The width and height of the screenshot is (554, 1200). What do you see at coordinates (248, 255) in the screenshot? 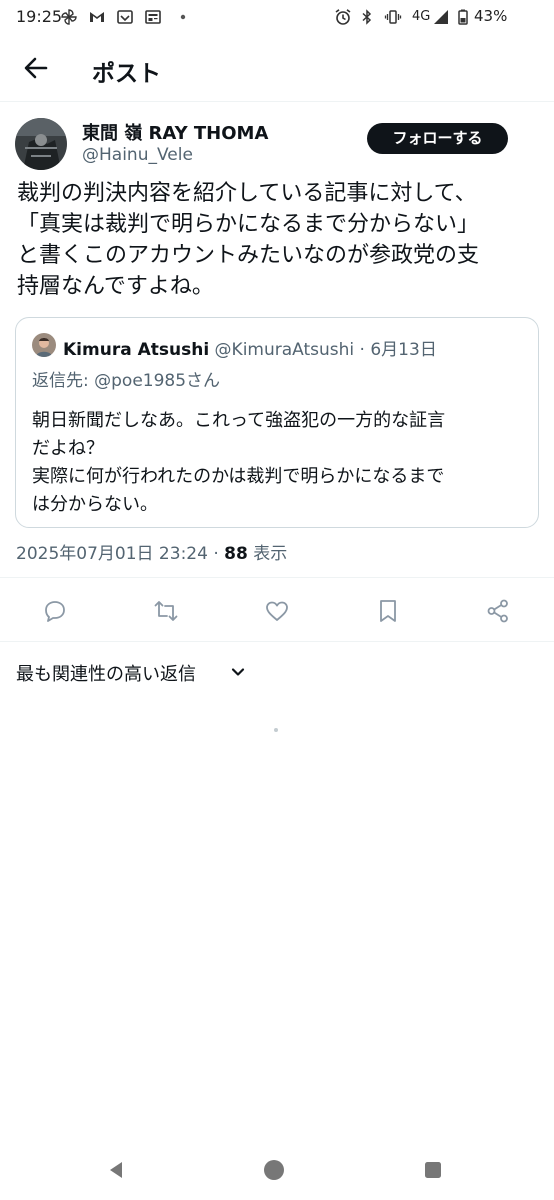
I see `post-text-line: と書くこのアカウントみたいなのが参政党の支` at bounding box center [248, 255].